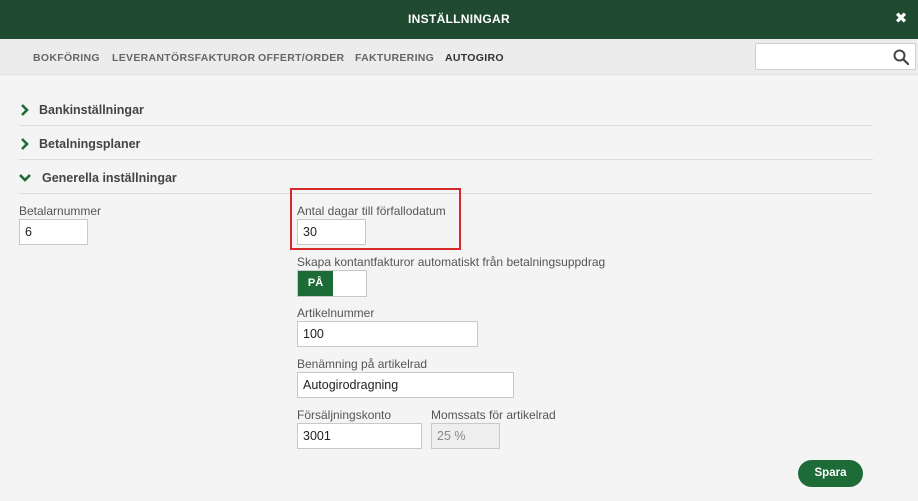  What do you see at coordinates (394, 58) in the screenshot?
I see `tab-fakturering: FAKTURERING` at bounding box center [394, 58].